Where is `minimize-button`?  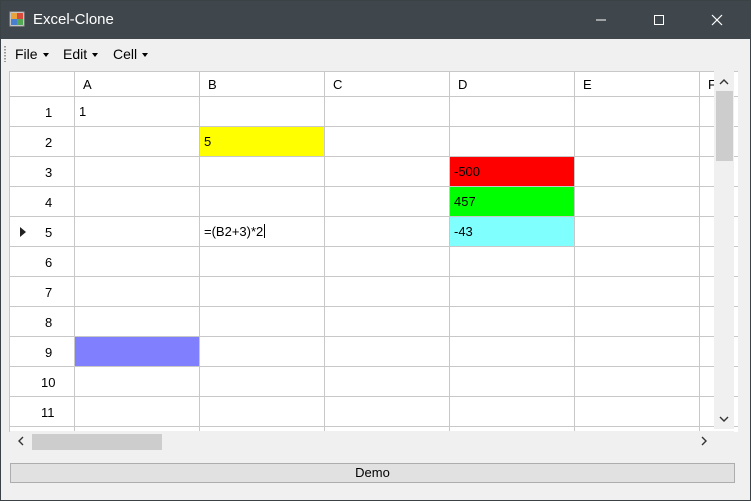
minimize-button is located at coordinates (601, 20).